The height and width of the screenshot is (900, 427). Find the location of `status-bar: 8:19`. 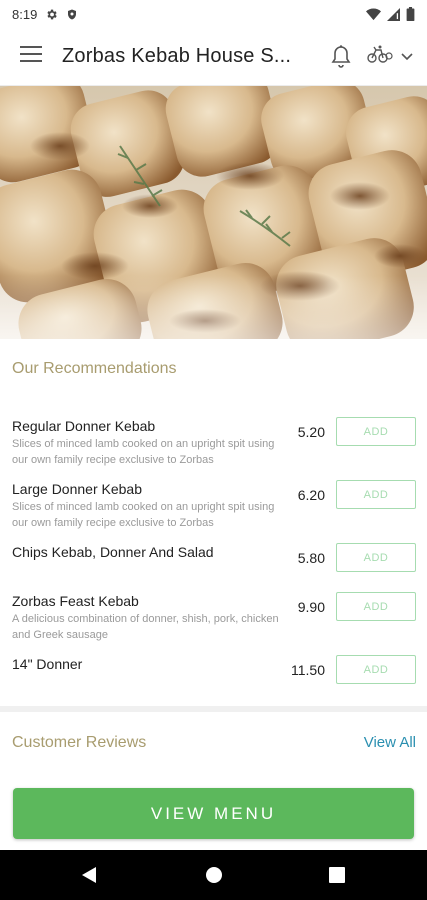

status-bar: 8:19 is located at coordinates (213, 14).